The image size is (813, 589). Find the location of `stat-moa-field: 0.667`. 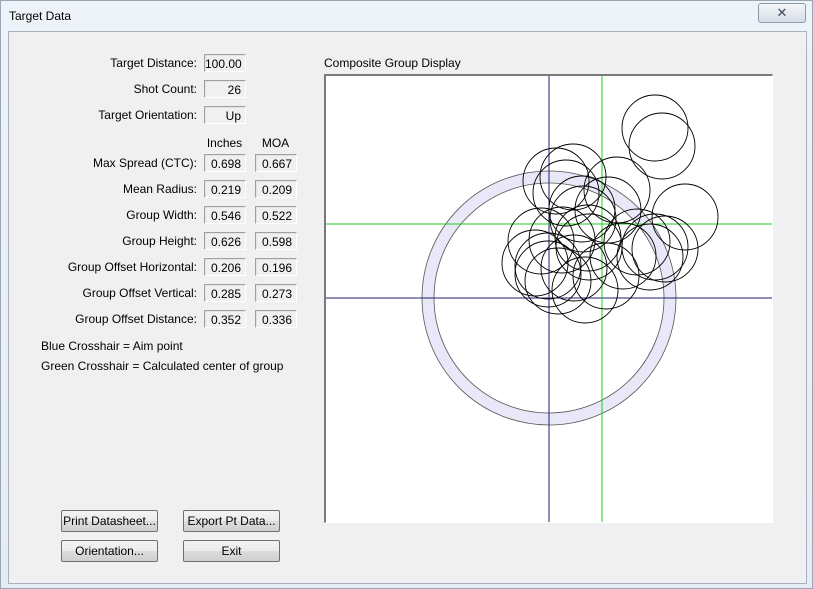

stat-moa-field: 0.667 is located at coordinates (276, 163).